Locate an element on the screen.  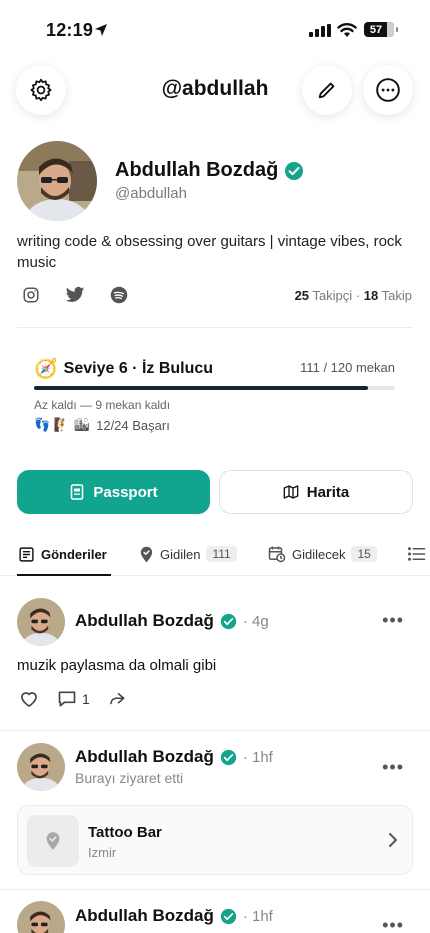
edit-profile-button is located at coordinates (327, 90).